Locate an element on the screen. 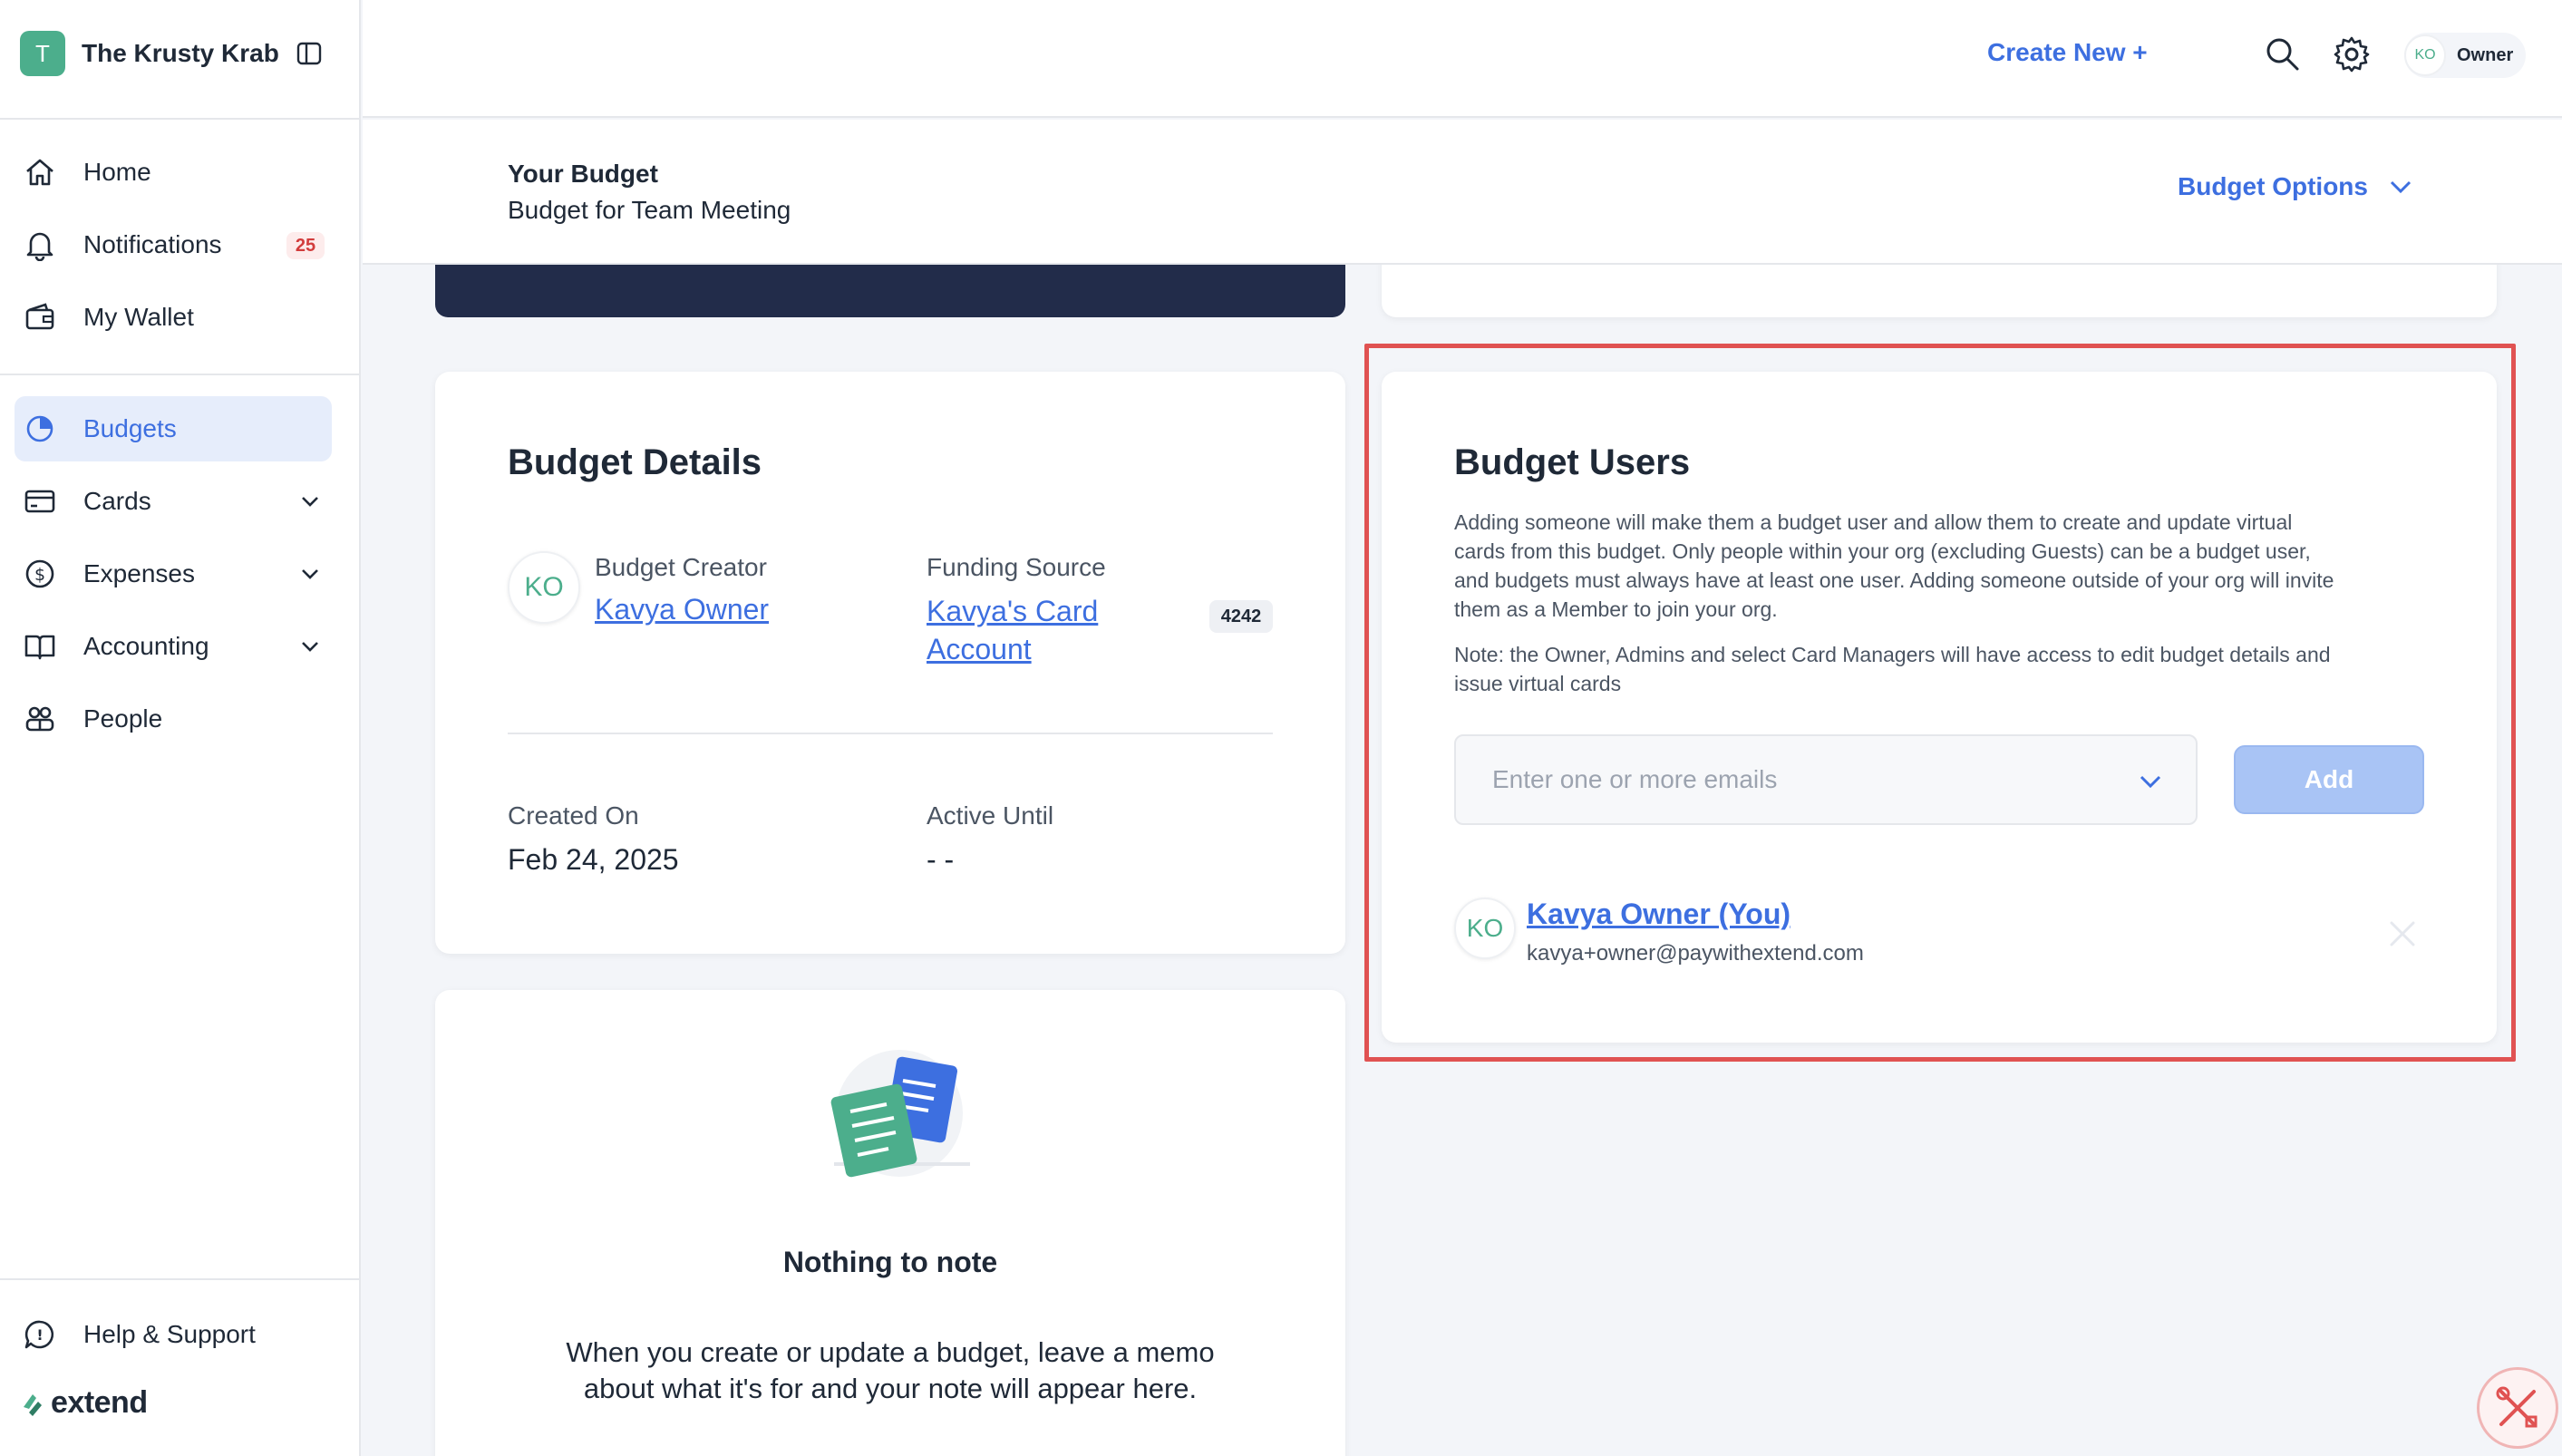 The height and width of the screenshot is (1456, 2562). budget-creator-link: Kavya Owner is located at coordinates (682, 609).